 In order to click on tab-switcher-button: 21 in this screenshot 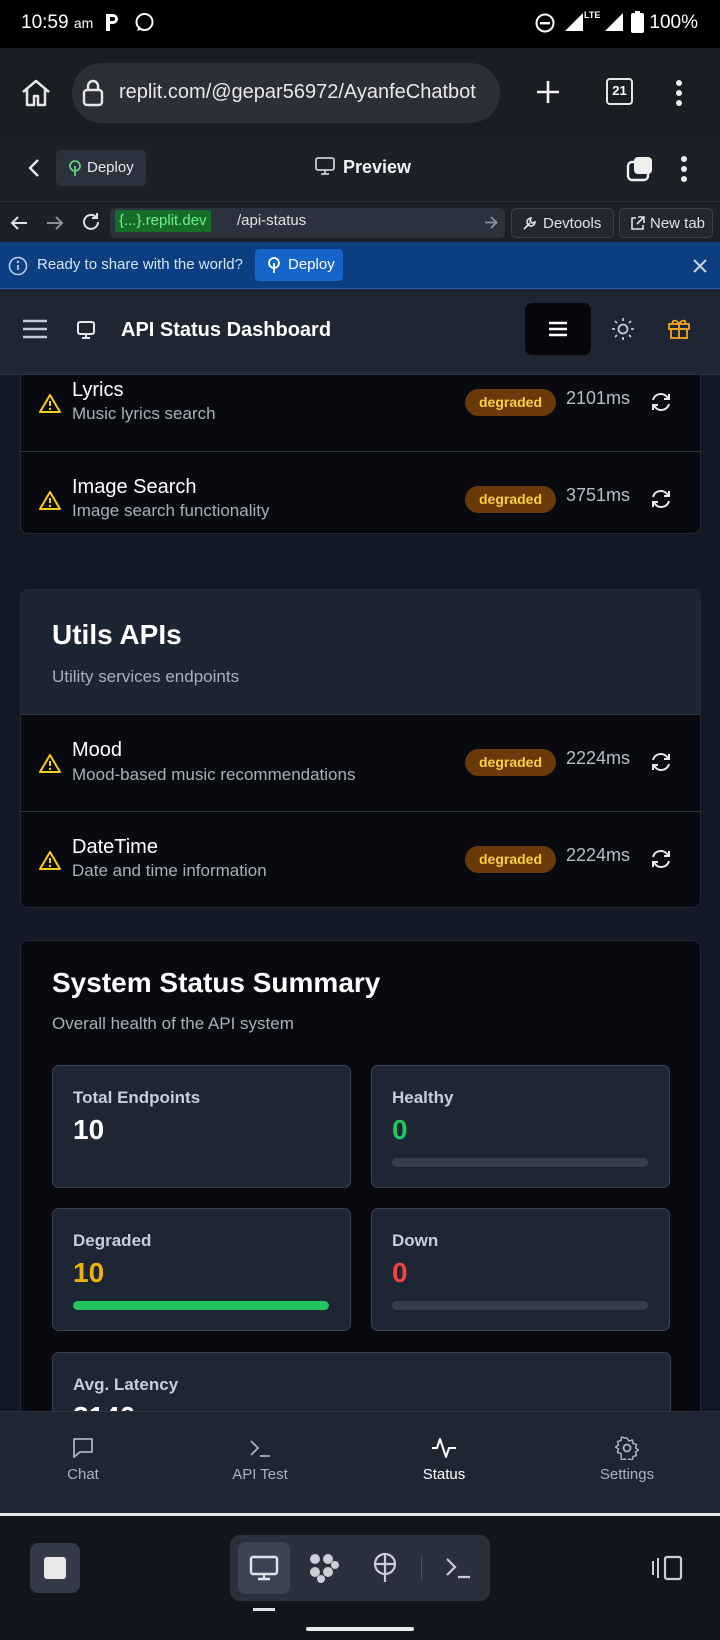, I will do `click(619, 91)`.